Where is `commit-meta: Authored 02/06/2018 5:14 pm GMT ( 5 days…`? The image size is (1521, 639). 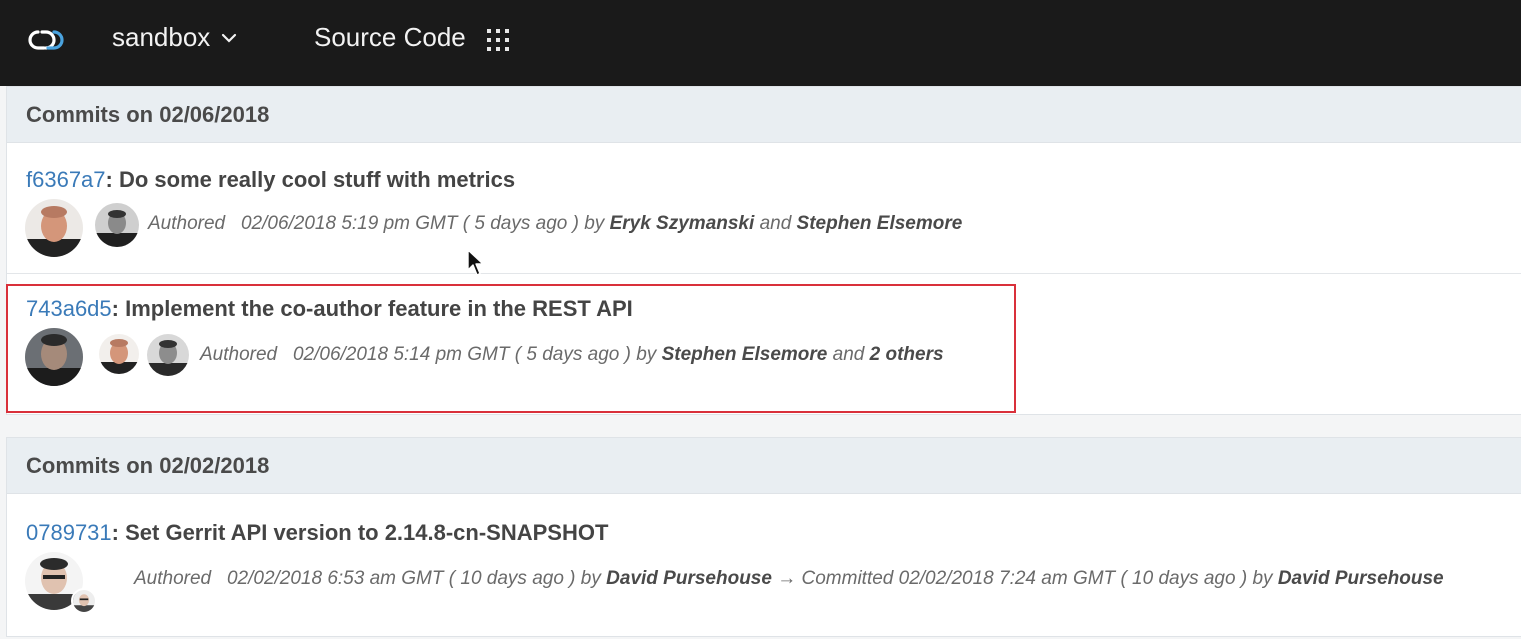
commit-meta: Authored 02/06/2018 5:14 pm GMT ( 5 days… is located at coordinates (572, 355).